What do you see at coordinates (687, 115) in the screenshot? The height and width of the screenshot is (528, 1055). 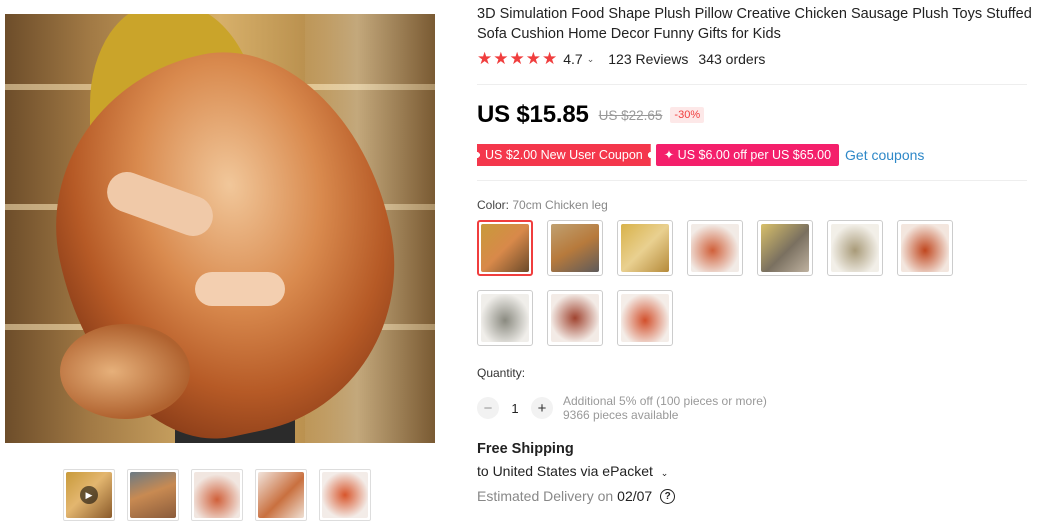 I see `discount-badge: -30%` at bounding box center [687, 115].